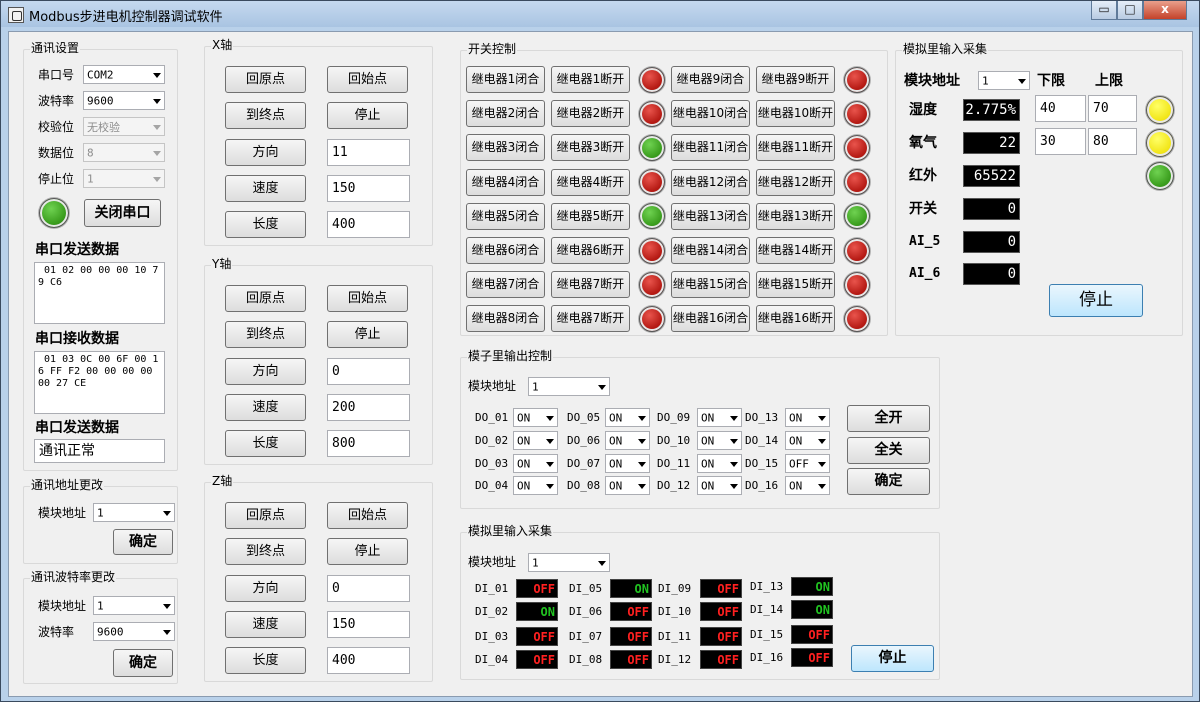 The width and height of the screenshot is (1200, 702). I want to click on relay-open-button: 继电器2断开, so click(590, 114).